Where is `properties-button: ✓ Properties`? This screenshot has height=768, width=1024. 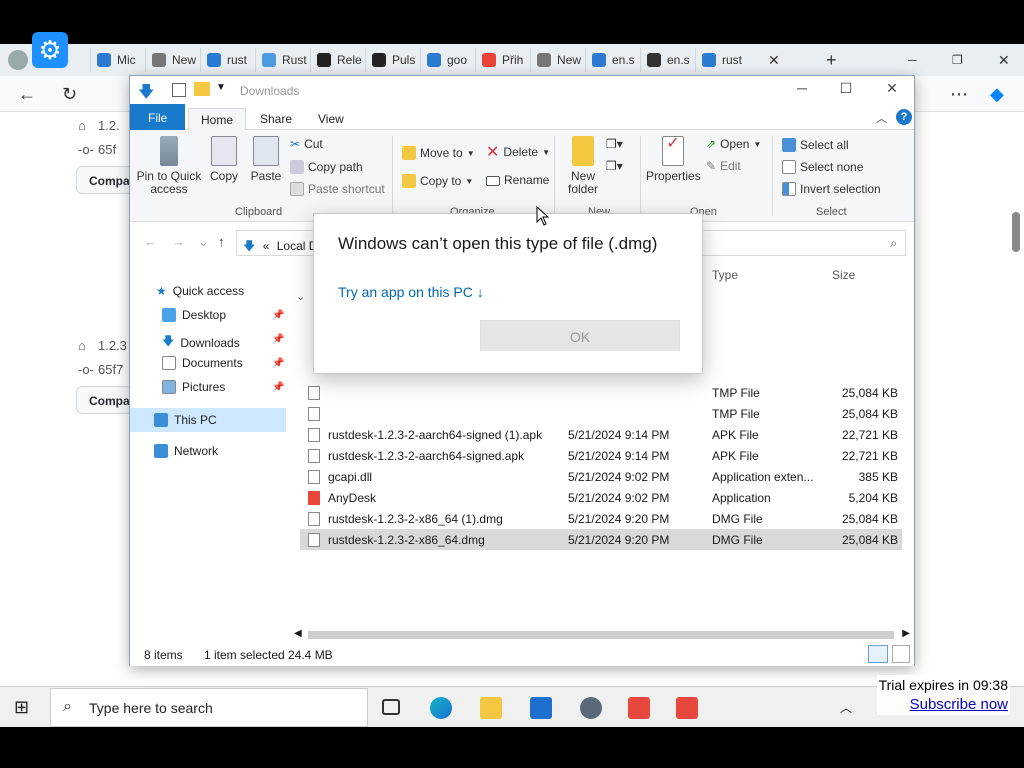 properties-button: ✓ Properties is located at coordinates (673, 159).